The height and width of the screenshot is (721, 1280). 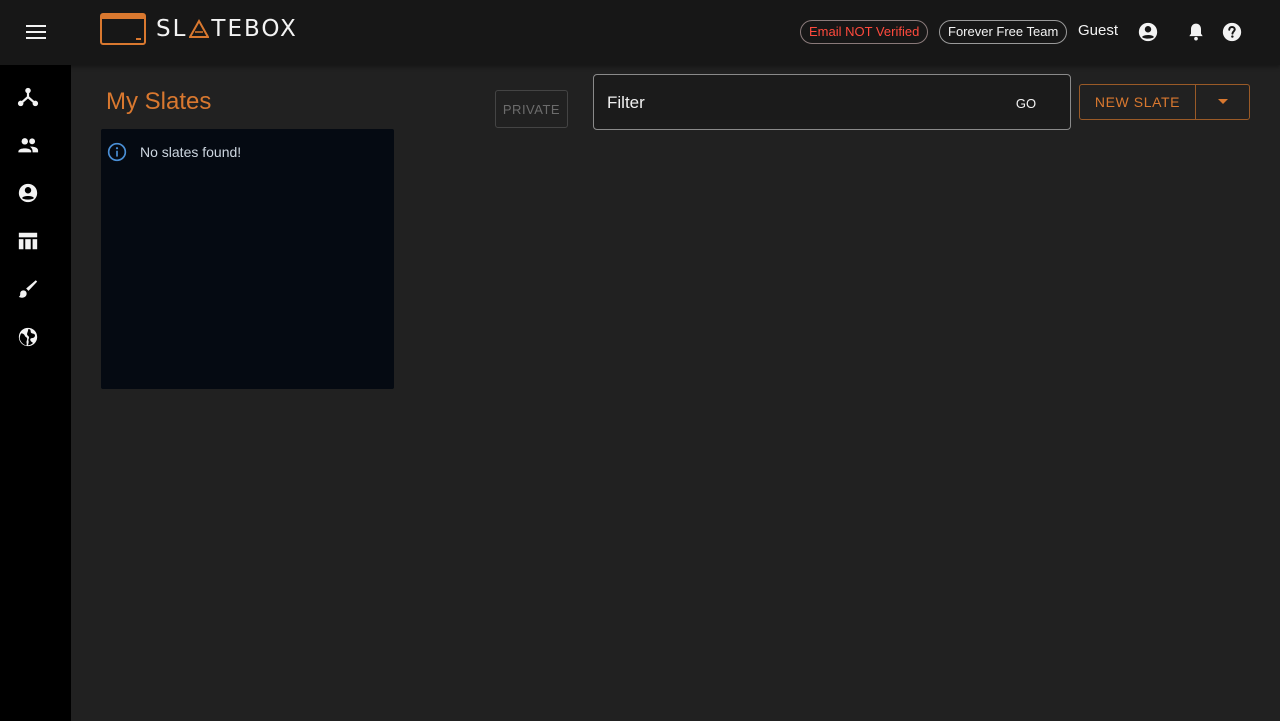 I want to click on globe-icon, so click(x=28, y=337).